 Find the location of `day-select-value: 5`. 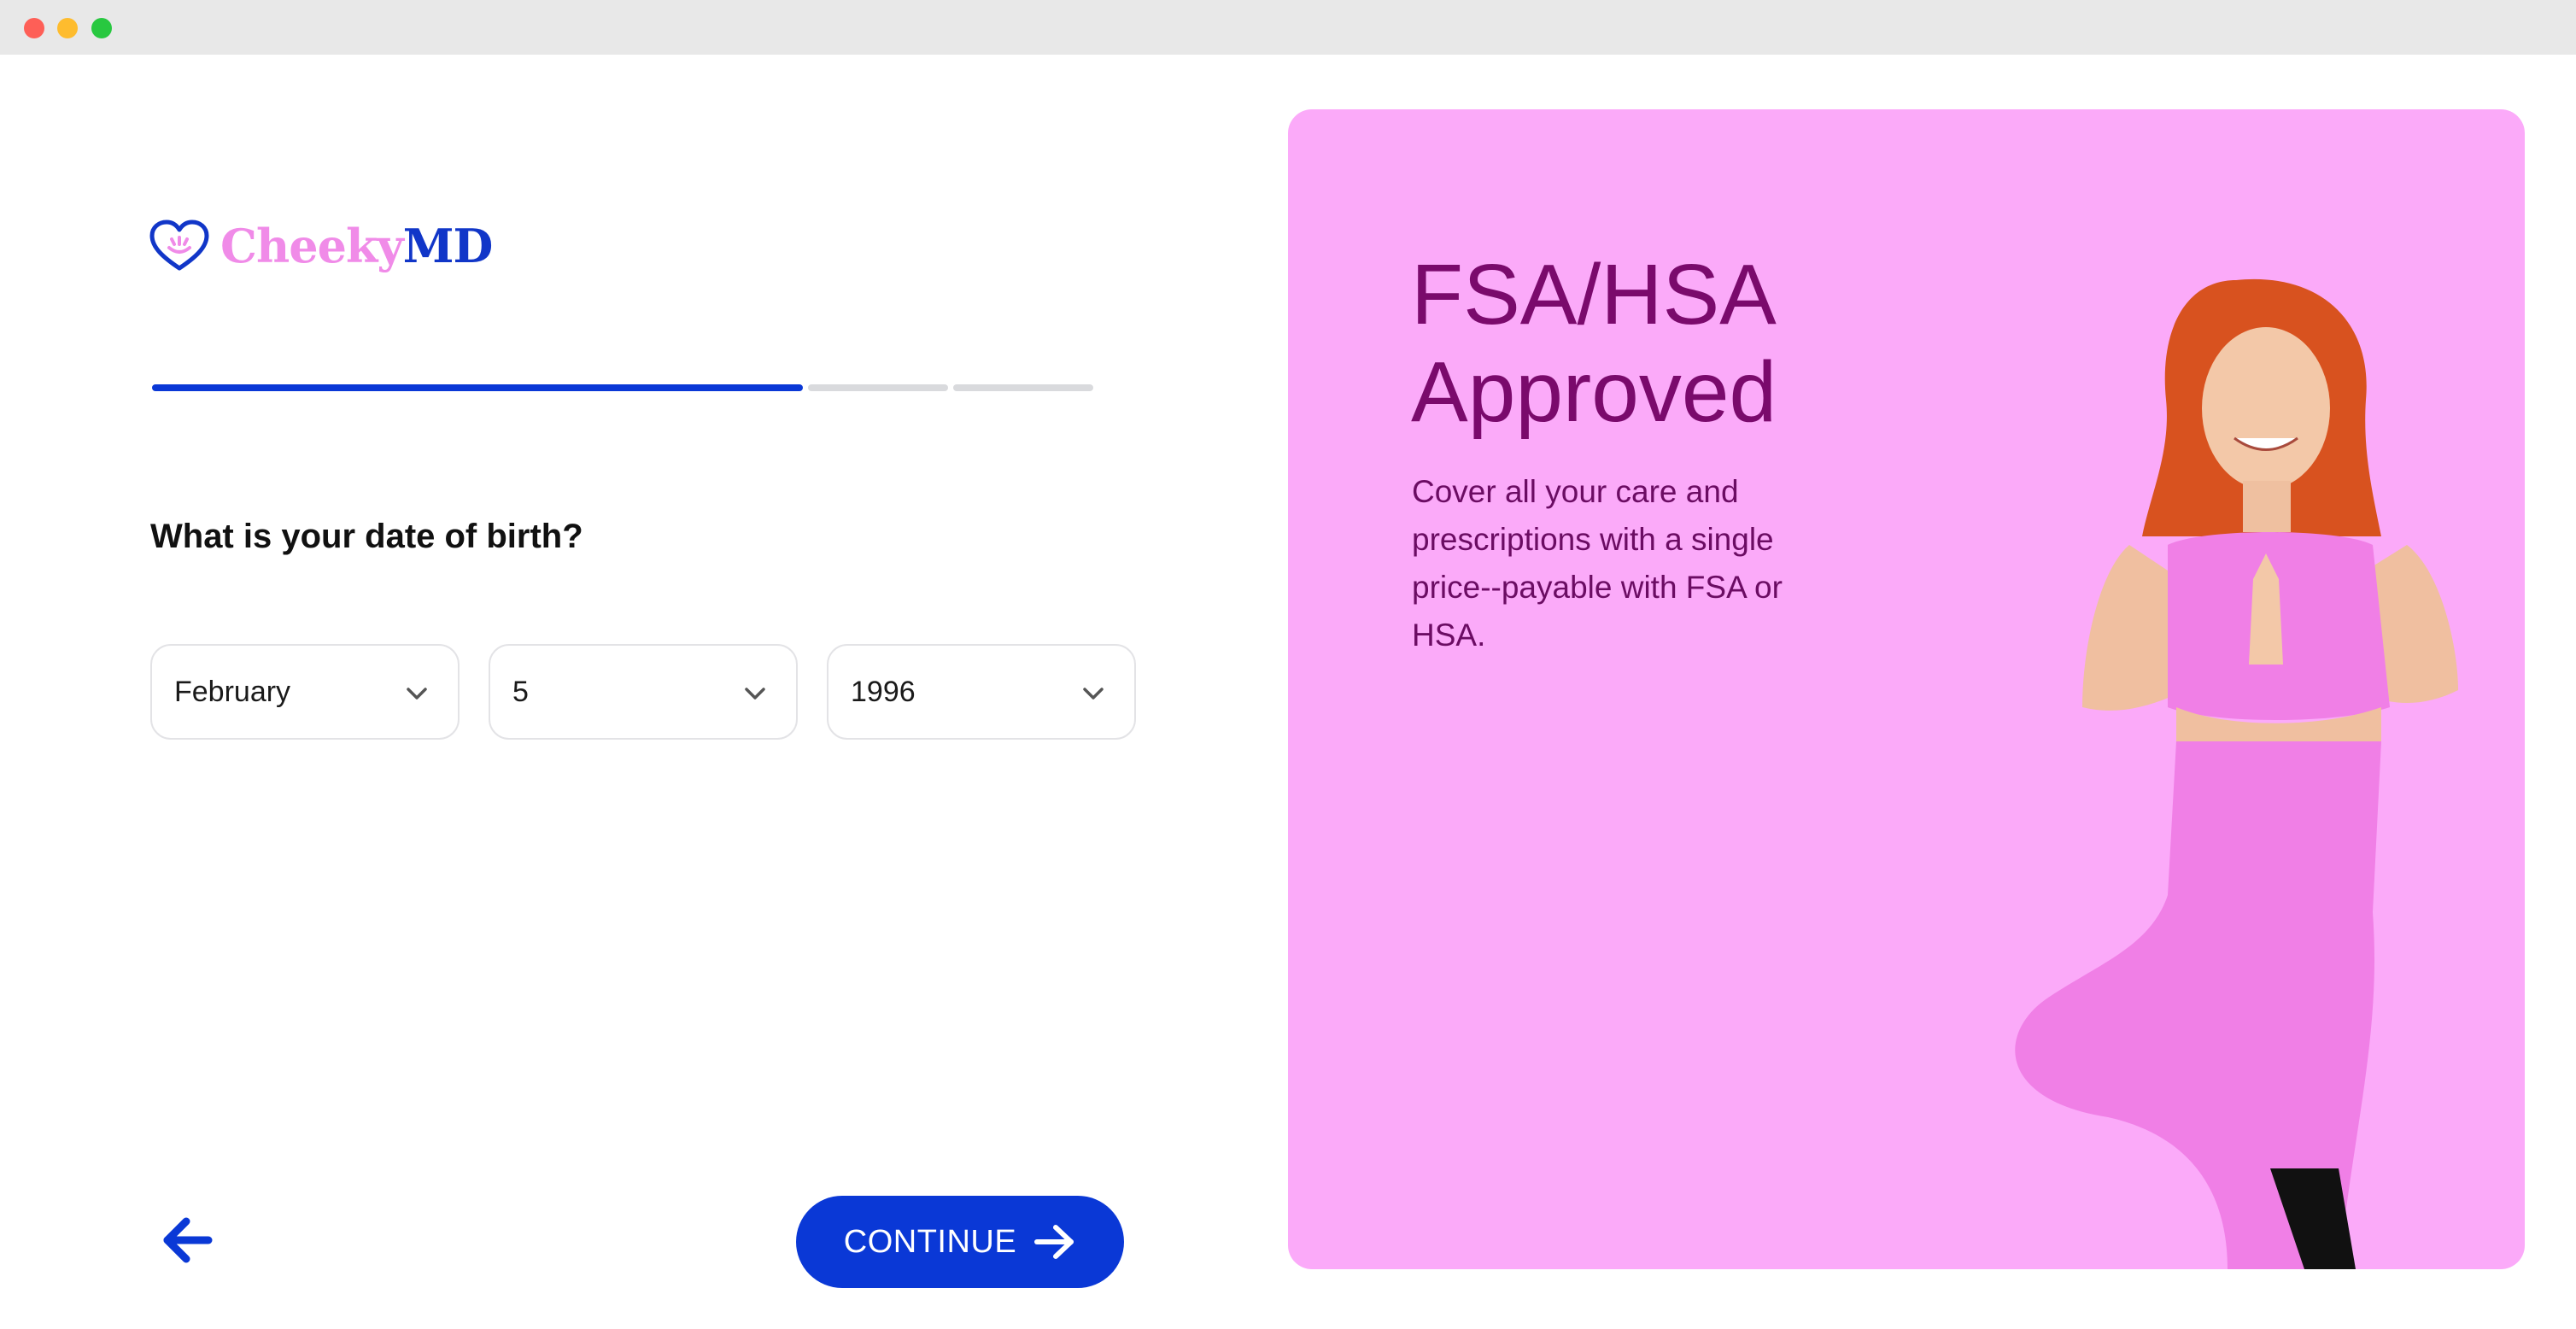

day-select-value: 5 is located at coordinates (520, 691).